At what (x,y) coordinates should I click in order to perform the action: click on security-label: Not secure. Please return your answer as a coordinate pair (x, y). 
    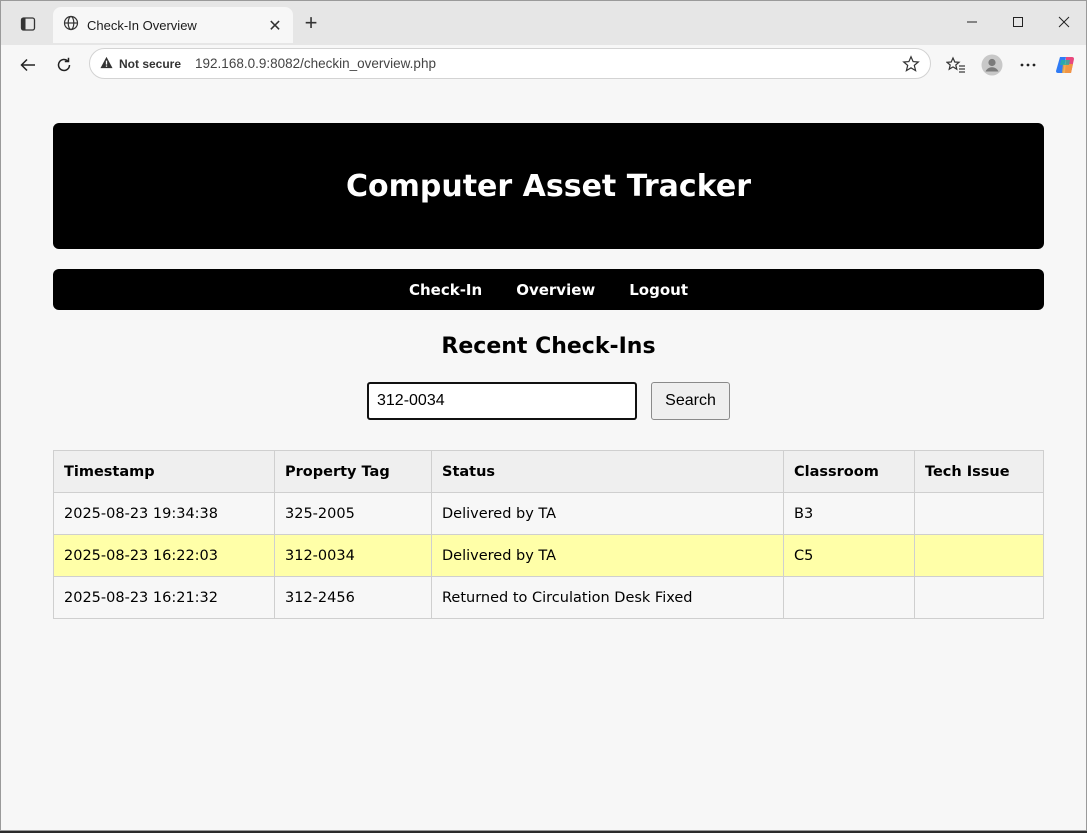
    Looking at the image, I should click on (150, 64).